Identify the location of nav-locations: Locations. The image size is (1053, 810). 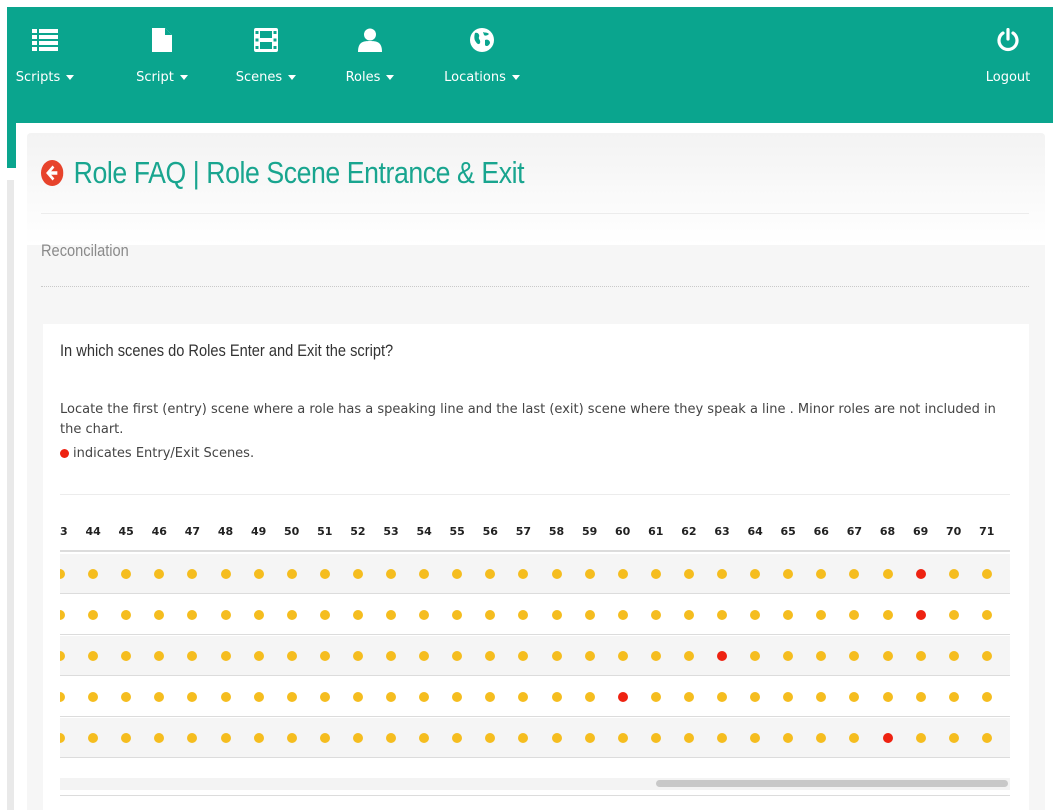
(482, 57).